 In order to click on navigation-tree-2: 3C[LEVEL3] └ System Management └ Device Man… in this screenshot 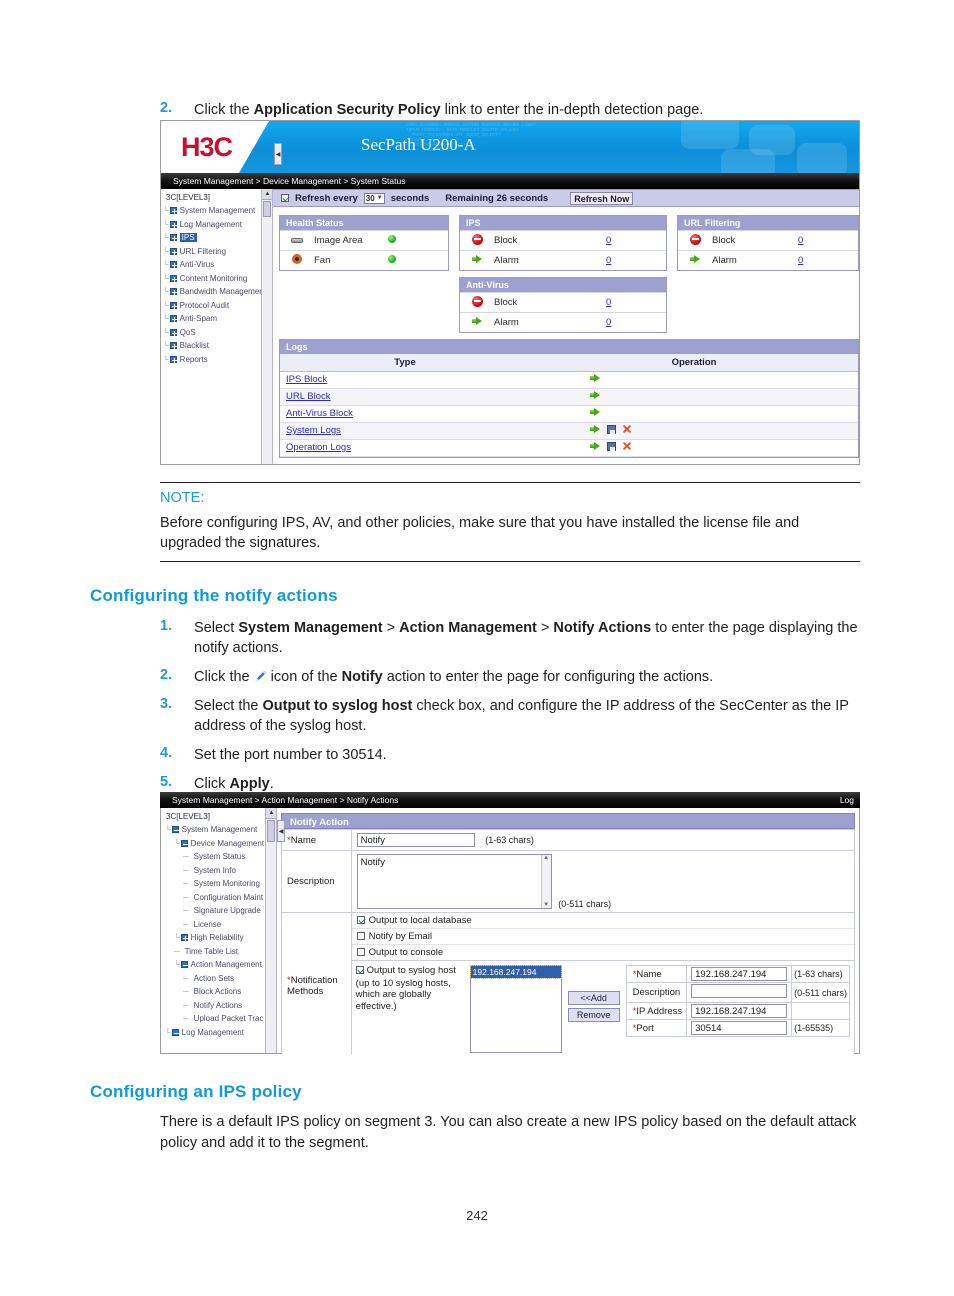, I will do `click(219, 930)`.